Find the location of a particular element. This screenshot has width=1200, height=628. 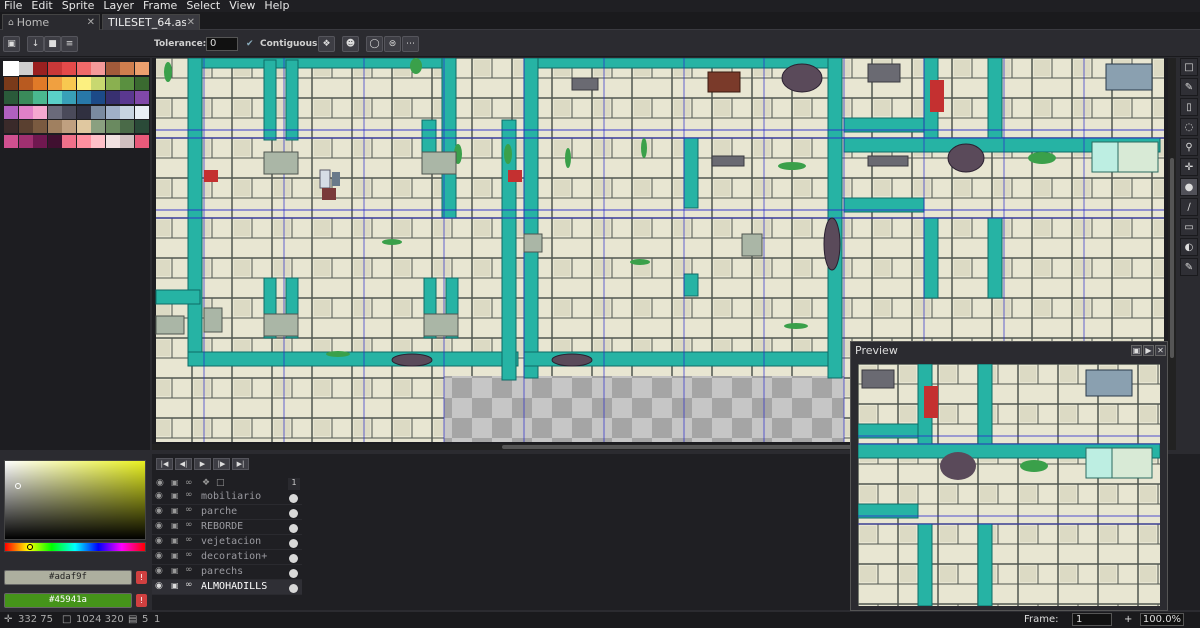

layer-row: ◉ ▣ ∞ REBORDE is located at coordinates (227, 527).